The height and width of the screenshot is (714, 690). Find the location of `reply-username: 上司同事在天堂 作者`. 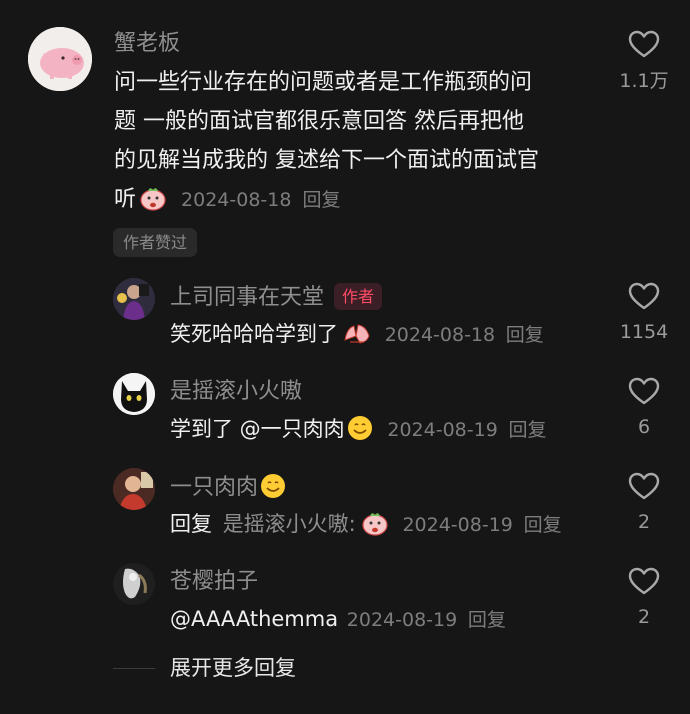

reply-username: 上司同事在天堂 作者 is located at coordinates (276, 297).